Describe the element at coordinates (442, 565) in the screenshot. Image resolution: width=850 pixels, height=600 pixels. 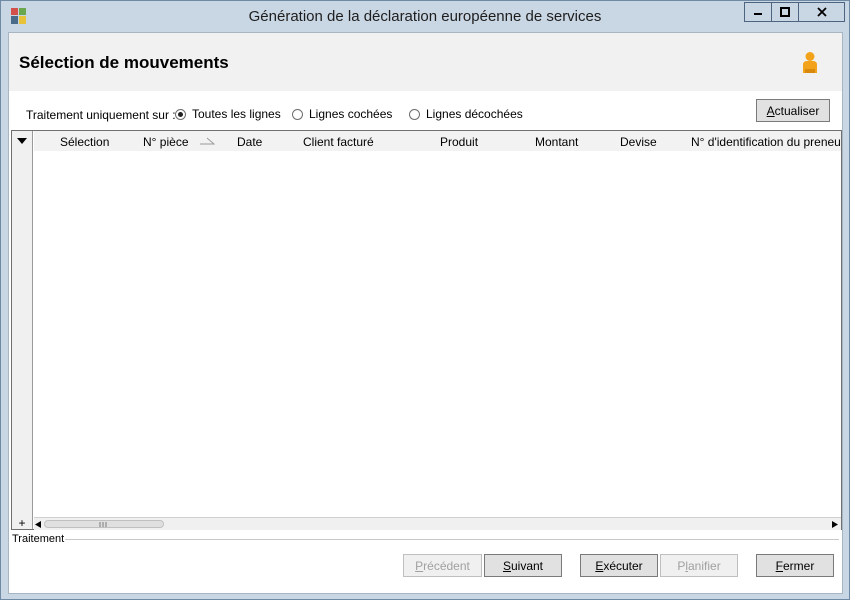
I see `previous-button: Précédent` at that location.